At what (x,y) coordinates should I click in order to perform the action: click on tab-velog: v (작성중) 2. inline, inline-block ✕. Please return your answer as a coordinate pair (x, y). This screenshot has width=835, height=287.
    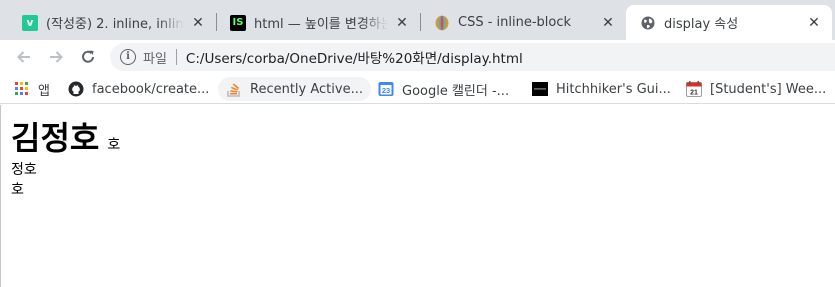
    Looking at the image, I should click on (112, 22).